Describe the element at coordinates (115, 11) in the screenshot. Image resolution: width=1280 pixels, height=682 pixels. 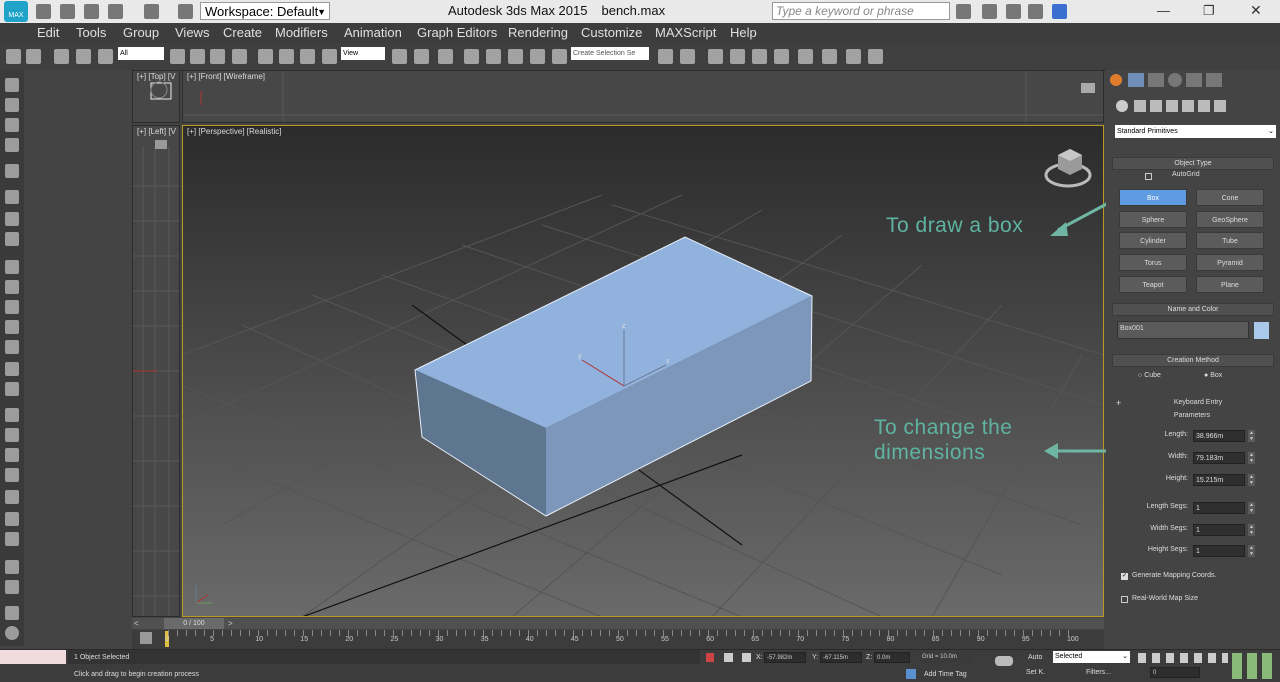
I see `undo-icon` at that location.